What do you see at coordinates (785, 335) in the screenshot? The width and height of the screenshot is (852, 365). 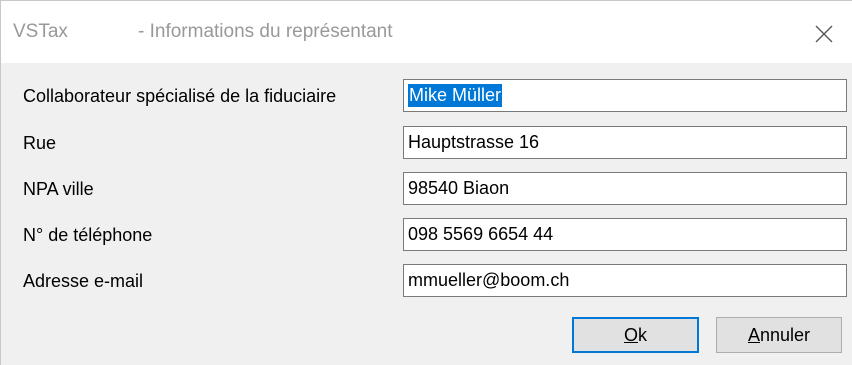 I see `cancel-label-rest: nnuler` at bounding box center [785, 335].